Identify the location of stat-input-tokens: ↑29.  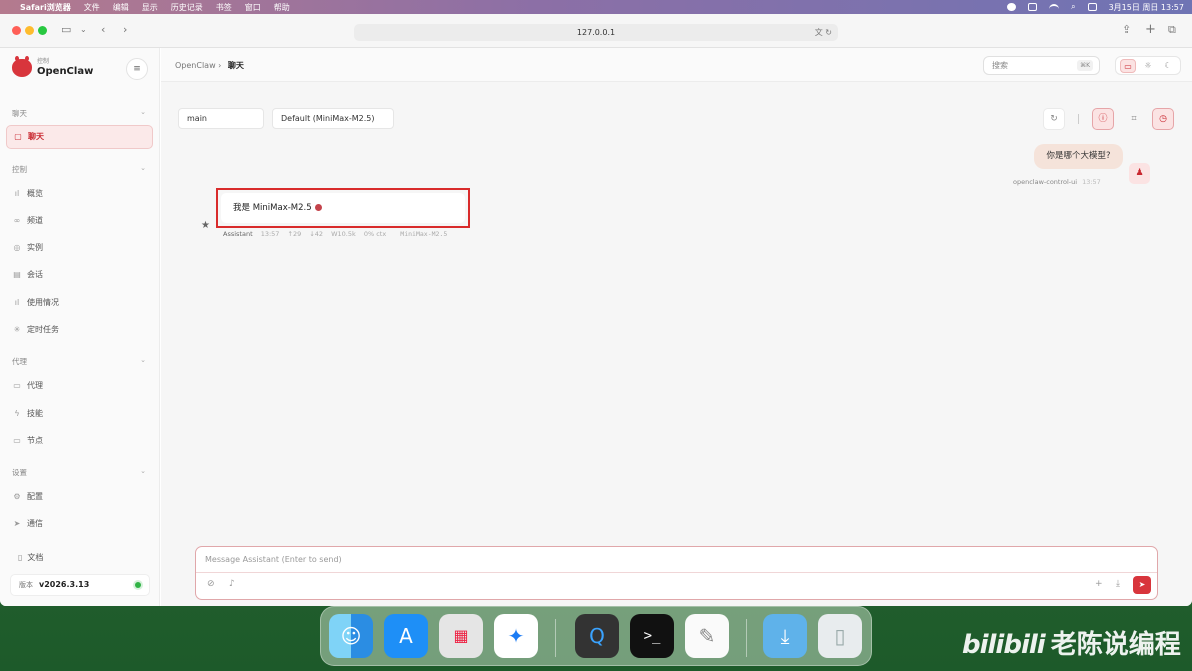
(294, 234).